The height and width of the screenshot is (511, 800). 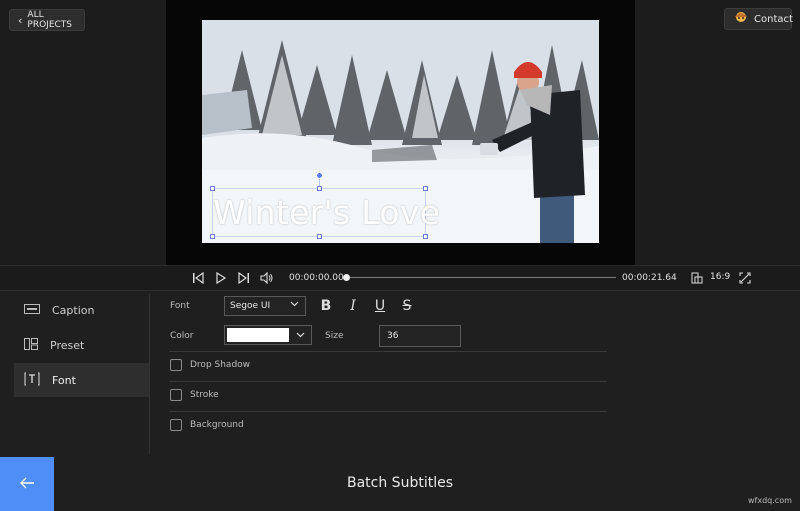 I want to click on batch-subtitles-title: Batch Subtitles, so click(x=399, y=483).